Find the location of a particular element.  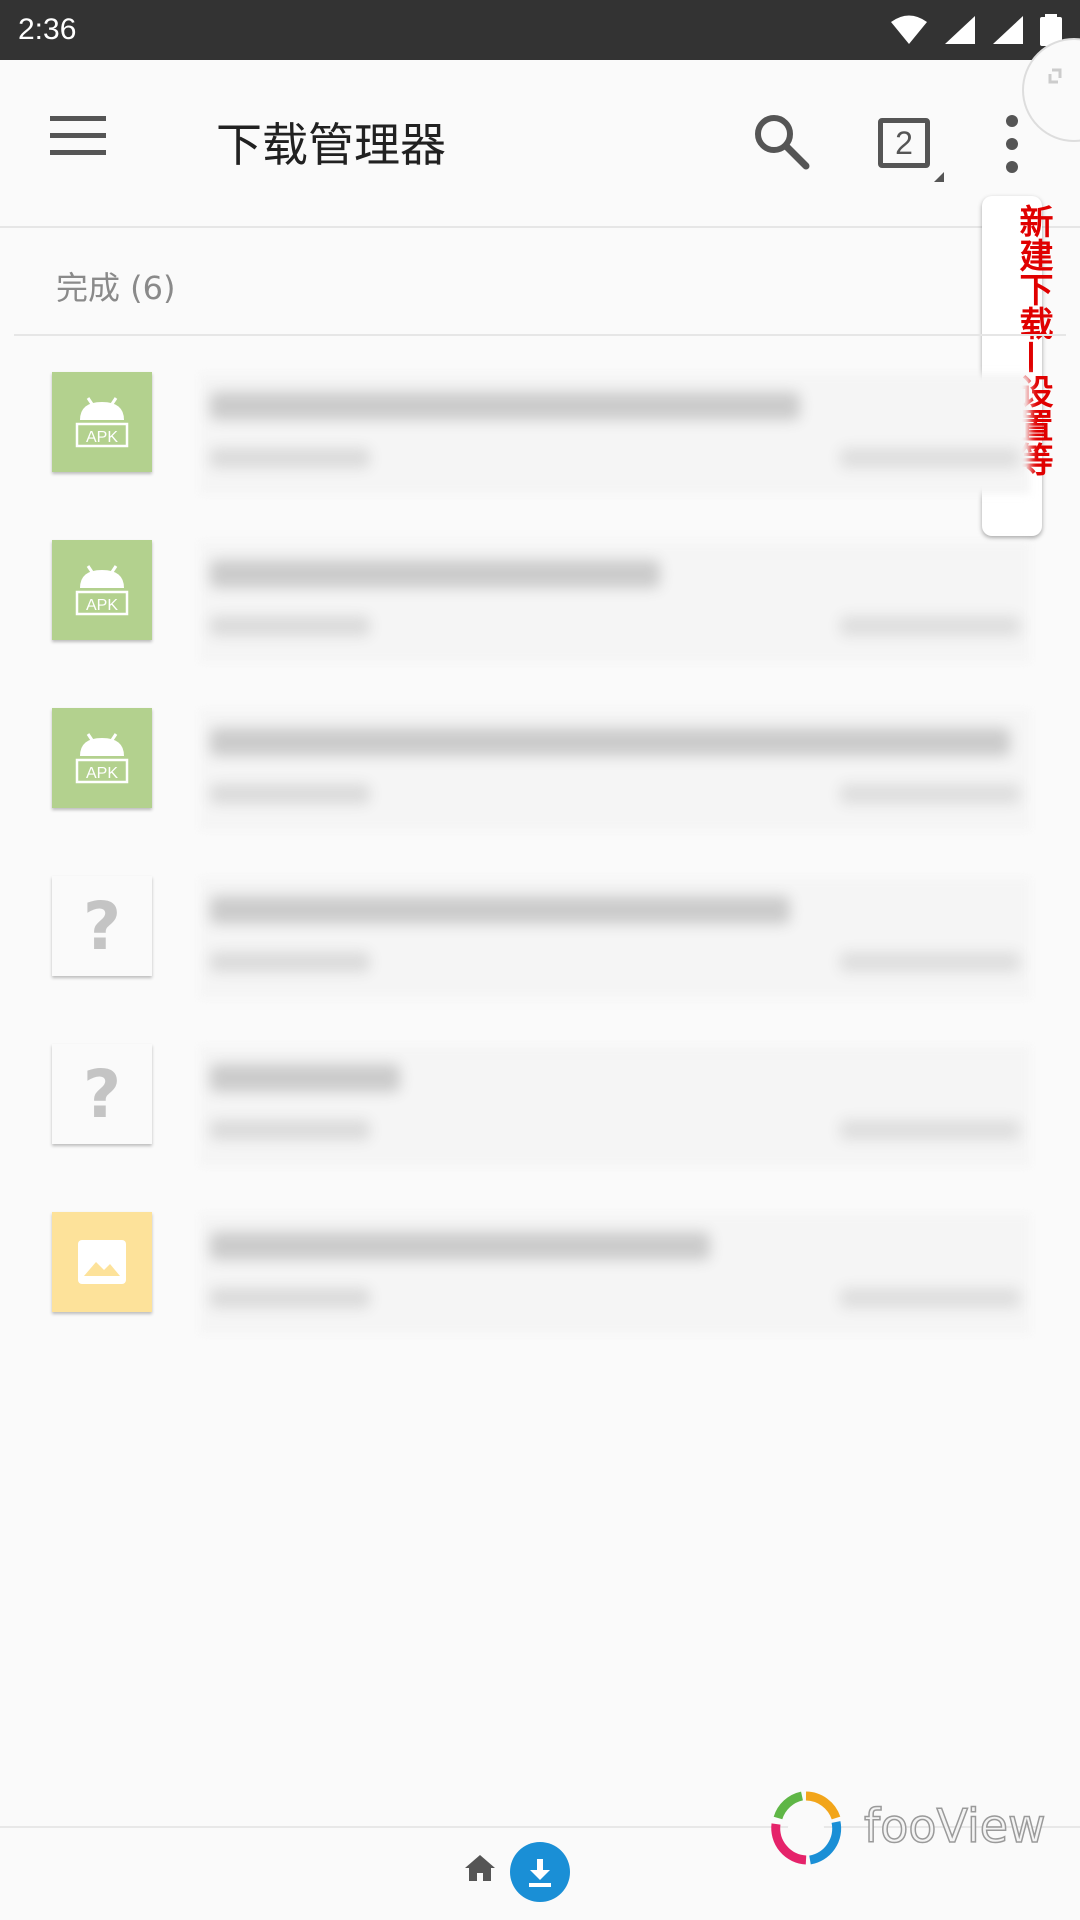

fooview-watermark: fooView is located at coordinates (916, 1828).